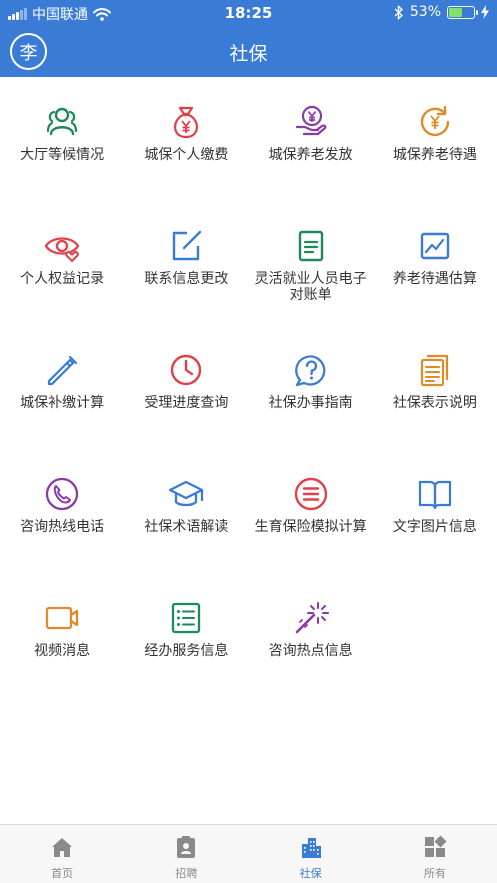  I want to click on service-tile: 大厅等候情况, so click(62, 139).